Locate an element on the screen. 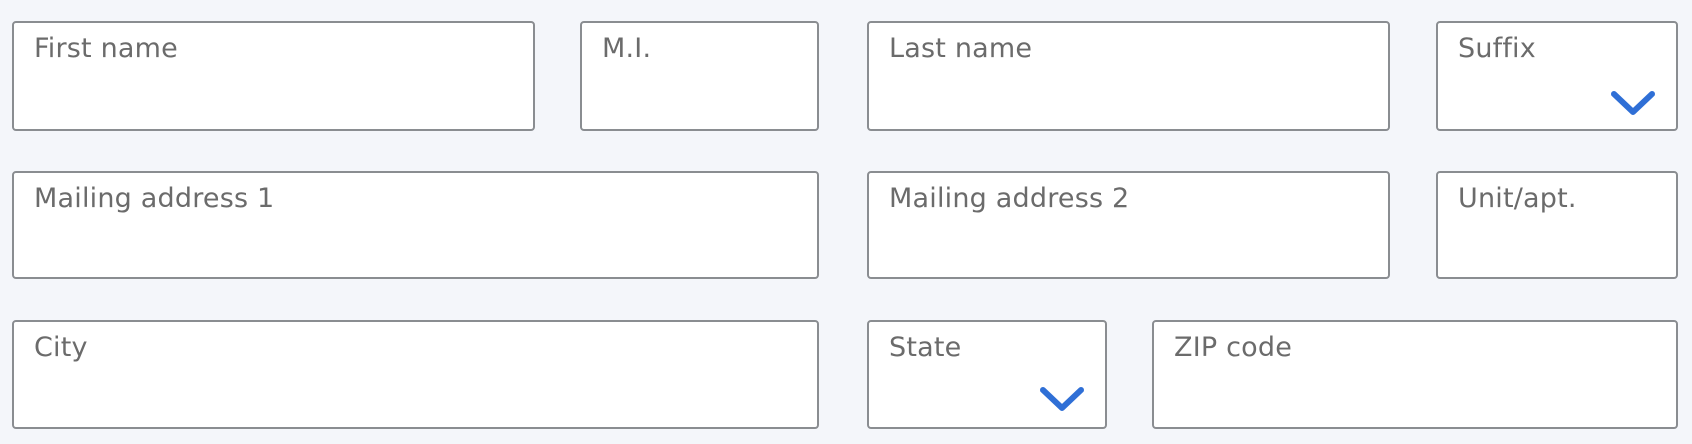 This screenshot has width=1692, height=444. last-name-label: Last name is located at coordinates (961, 48).